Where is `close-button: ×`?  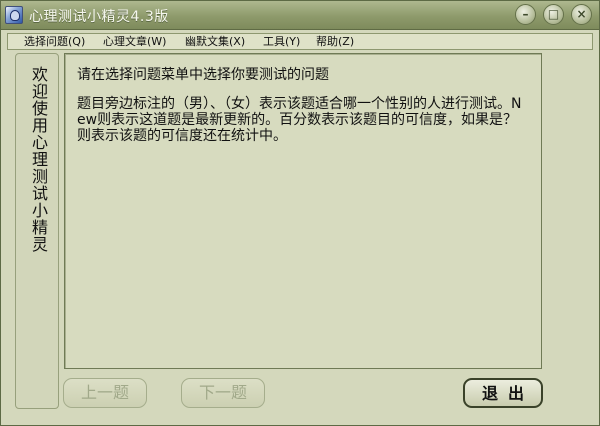 close-button: × is located at coordinates (581, 14).